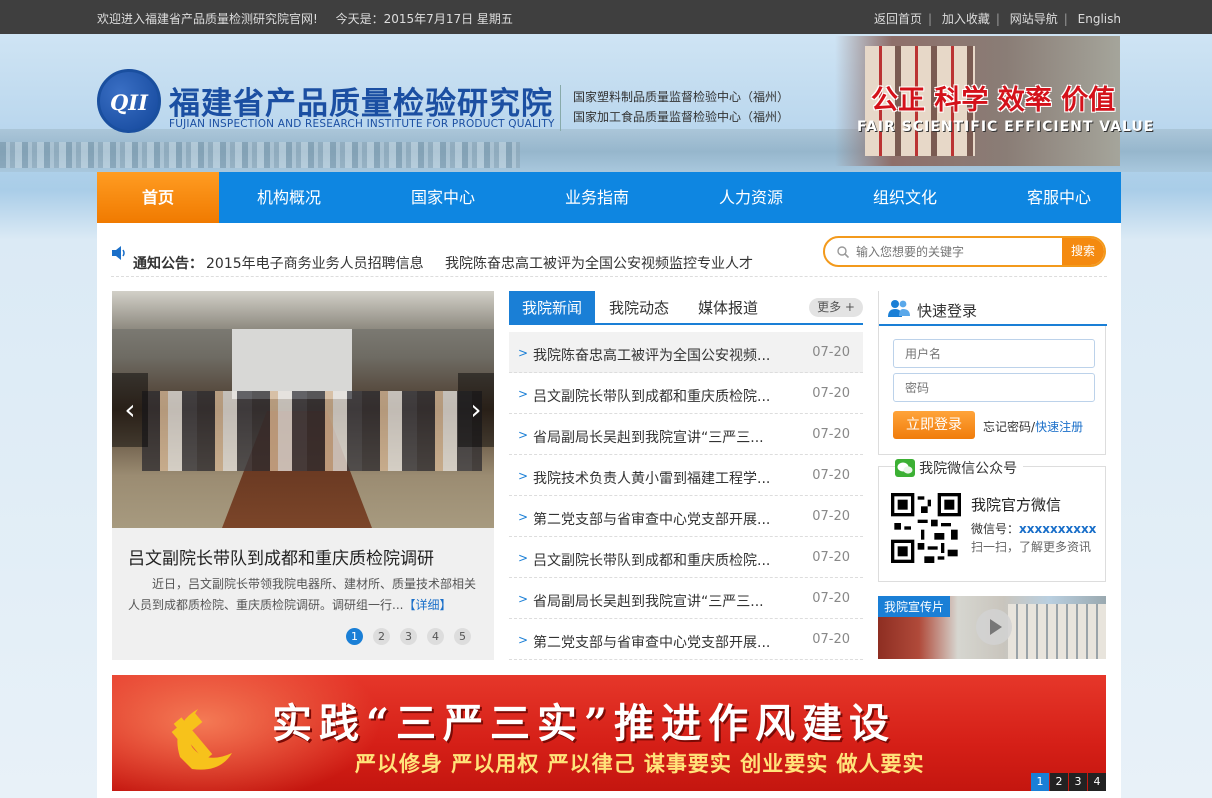 The width and height of the screenshot is (1212, 798). Describe the element at coordinates (995, 529) in the screenshot. I see `wechat-id-label: 微信号：` at that location.